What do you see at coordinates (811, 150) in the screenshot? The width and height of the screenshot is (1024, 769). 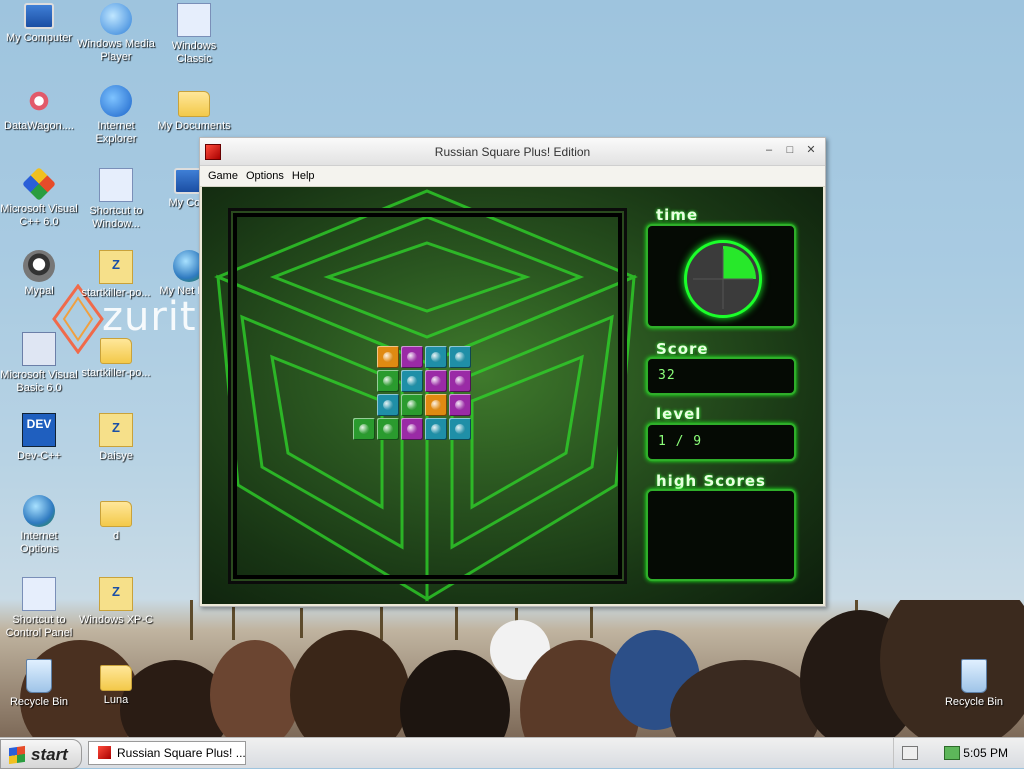 I see `close-button: ✕` at bounding box center [811, 150].